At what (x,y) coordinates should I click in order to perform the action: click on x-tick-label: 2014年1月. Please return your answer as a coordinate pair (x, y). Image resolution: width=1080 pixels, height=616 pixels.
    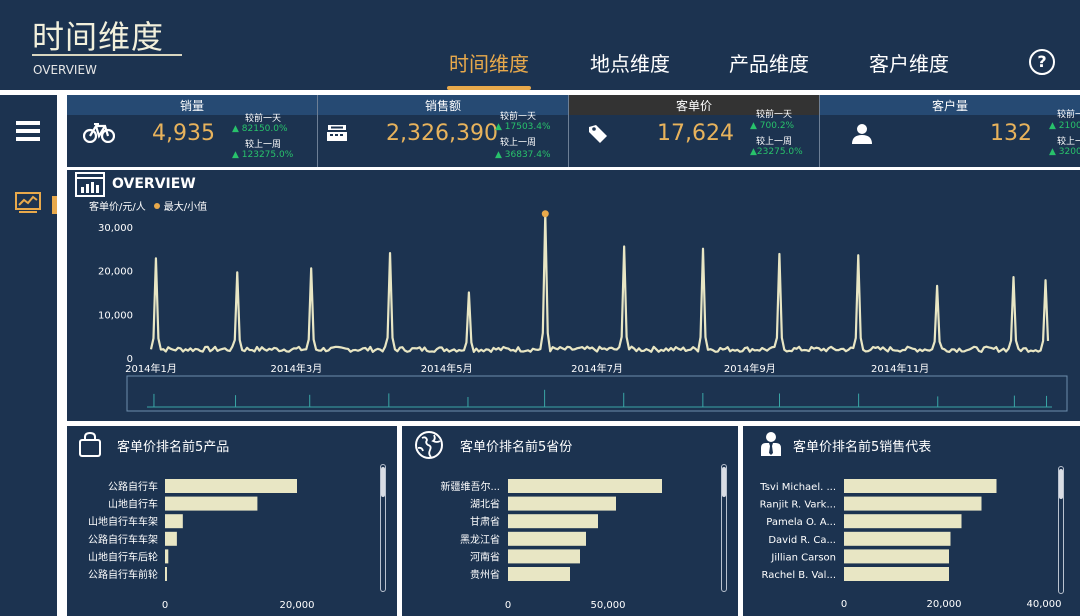
    Looking at the image, I should click on (151, 368).